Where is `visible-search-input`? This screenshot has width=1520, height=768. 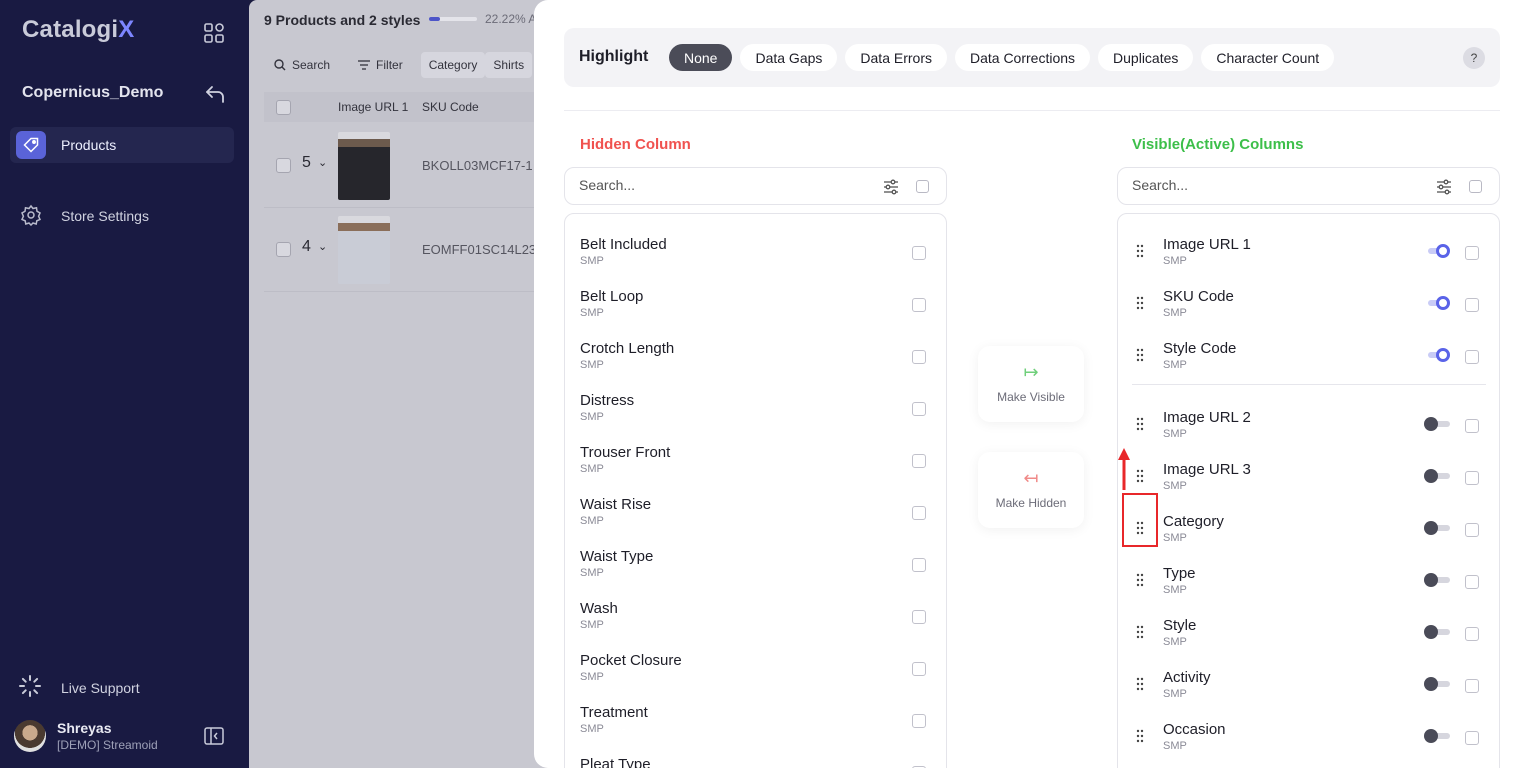
visible-search-input is located at coordinates (1257, 185).